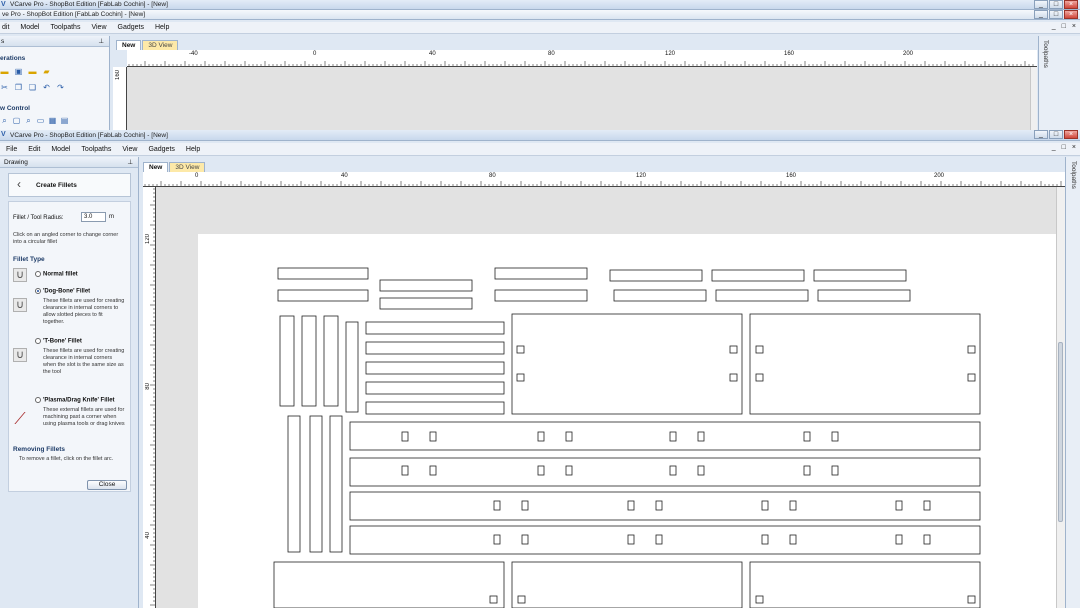 This screenshot has height=608, width=1080. Describe the element at coordinates (1073, 175) in the screenshot. I see `front-toolpaths-tab: Toolpaths` at that location.